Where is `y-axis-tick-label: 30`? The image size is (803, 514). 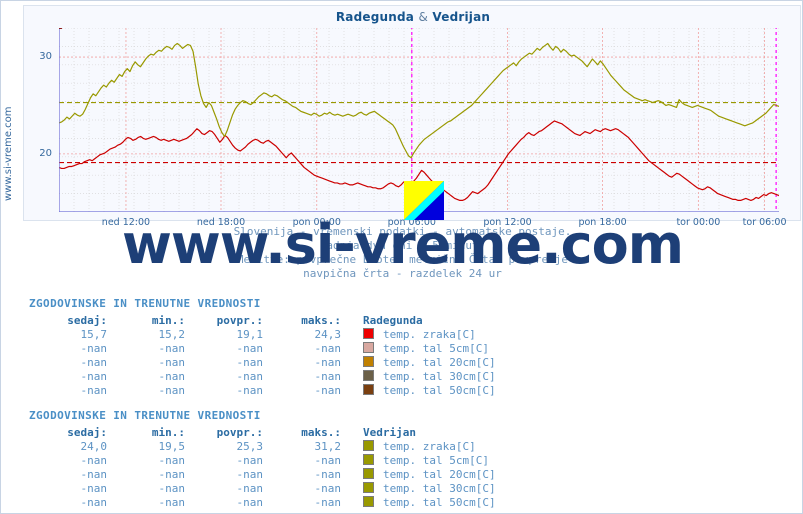 y-axis-tick-label: 30 is located at coordinates (45, 57).